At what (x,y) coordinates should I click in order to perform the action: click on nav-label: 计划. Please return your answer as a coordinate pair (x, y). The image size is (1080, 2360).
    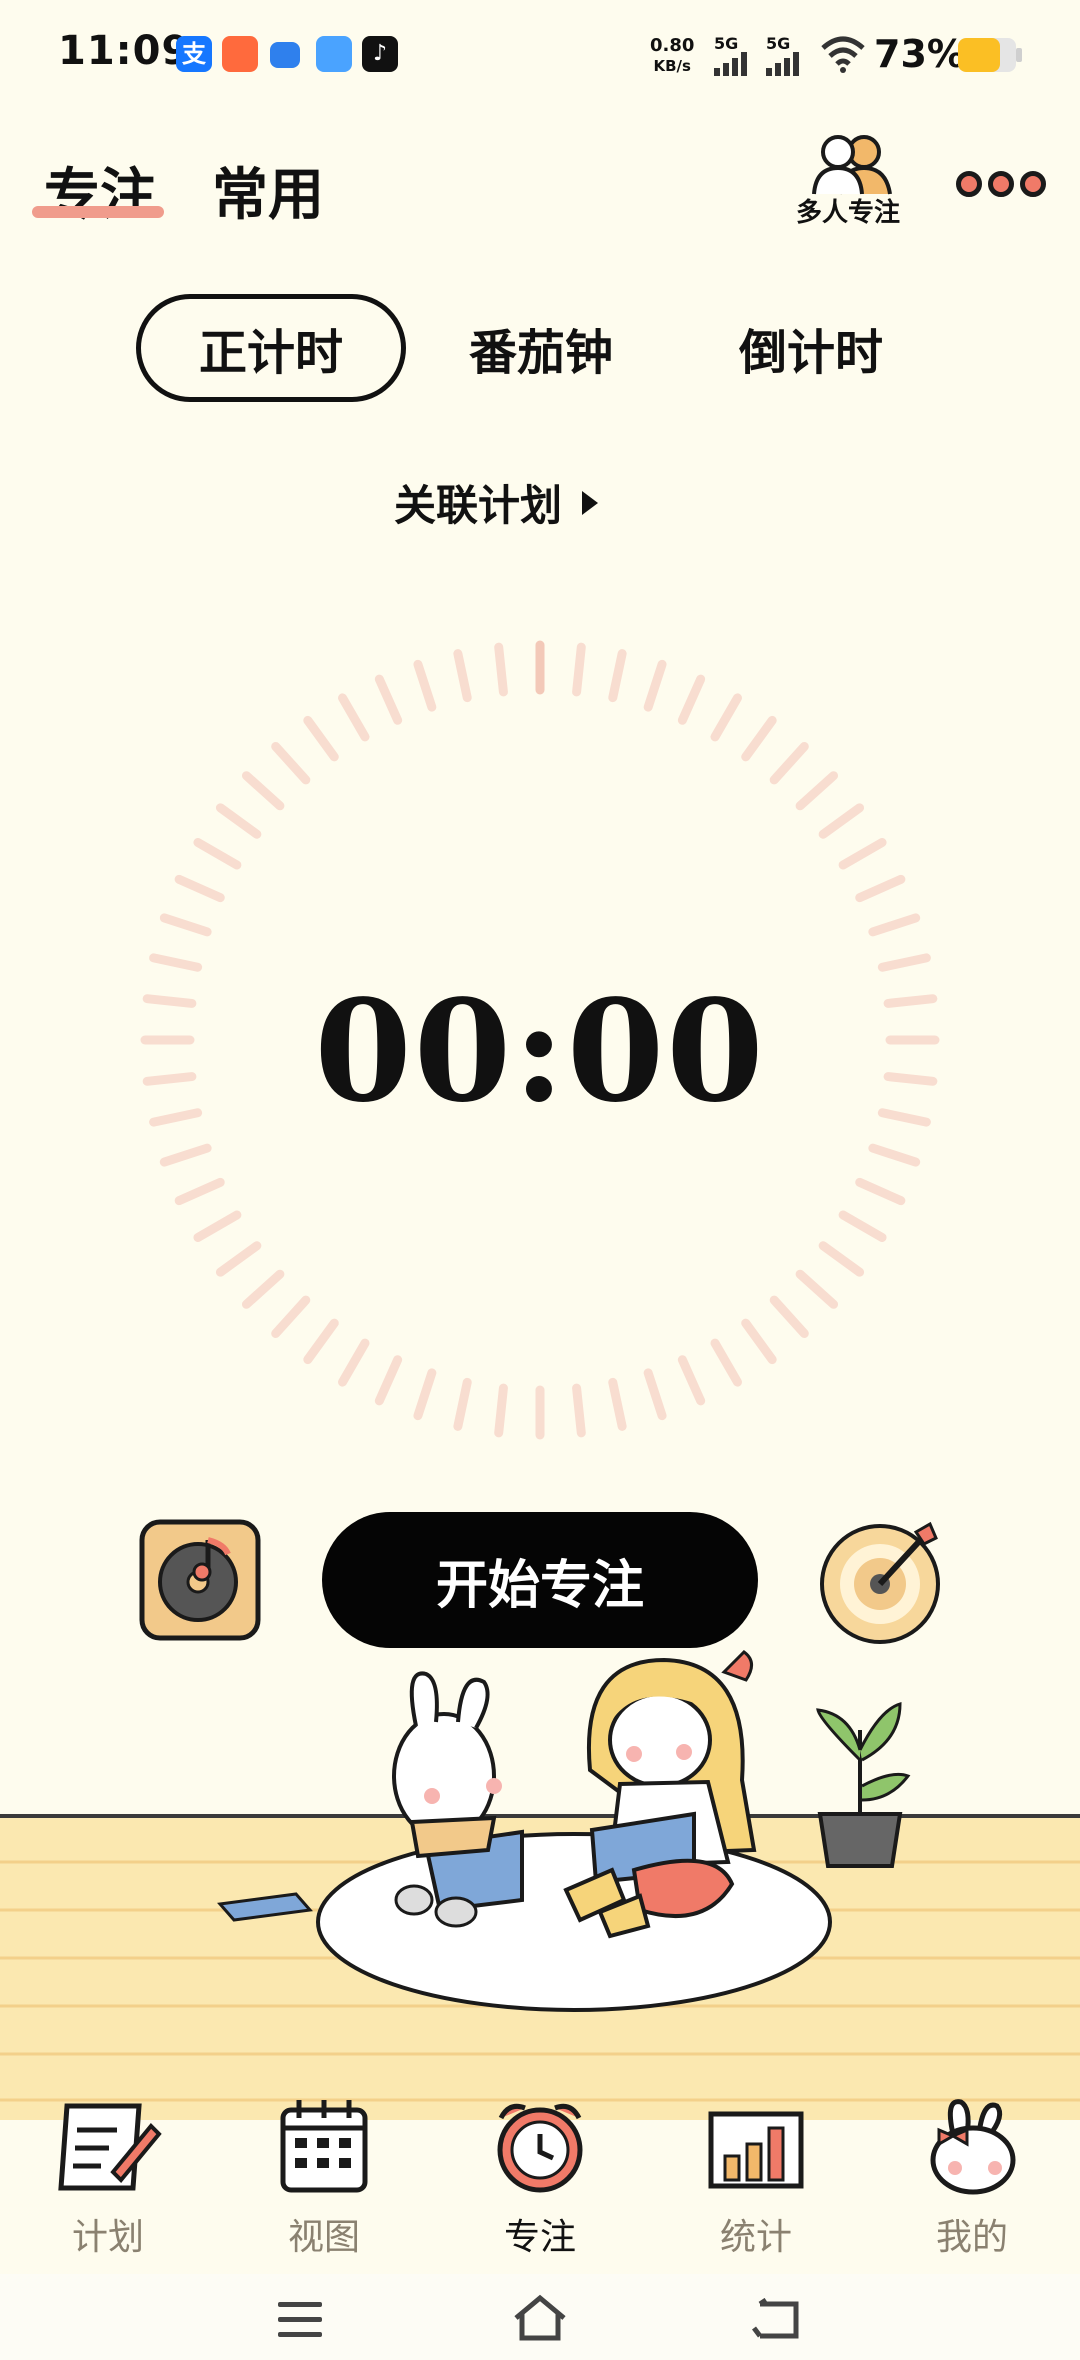
    Looking at the image, I should click on (107, 2237).